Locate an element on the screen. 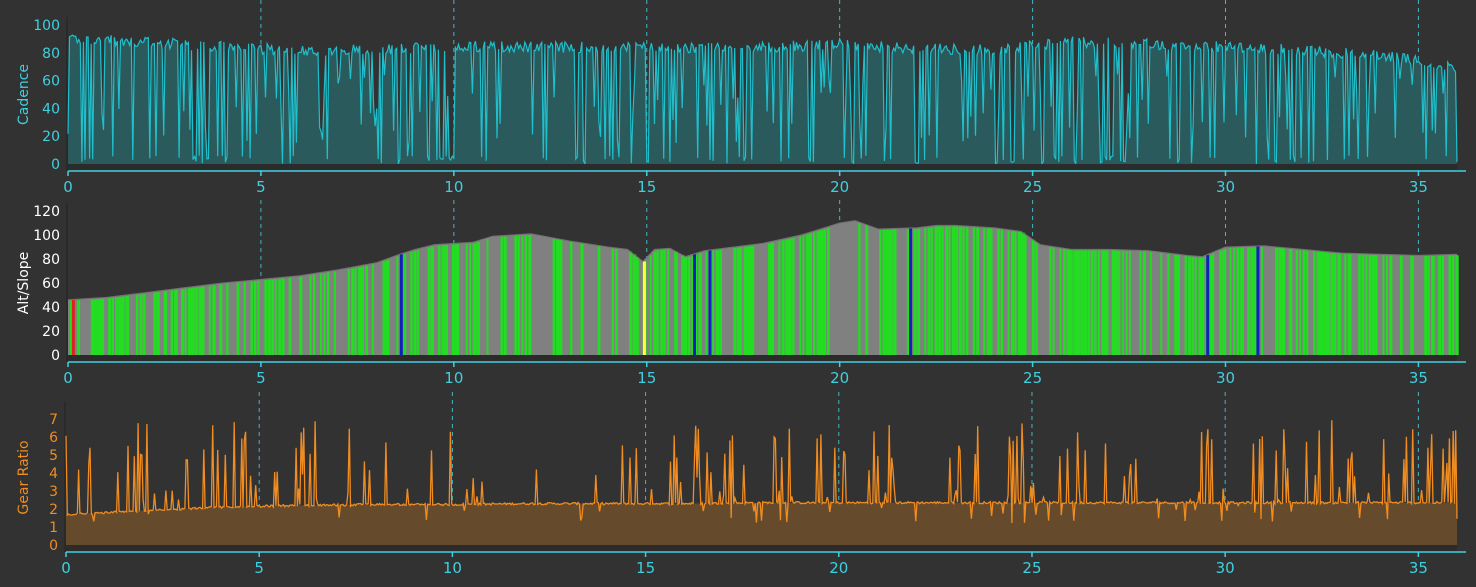 This screenshot has width=1476, height=587. gear-y-tick-label: 3 is located at coordinates (53, 492).